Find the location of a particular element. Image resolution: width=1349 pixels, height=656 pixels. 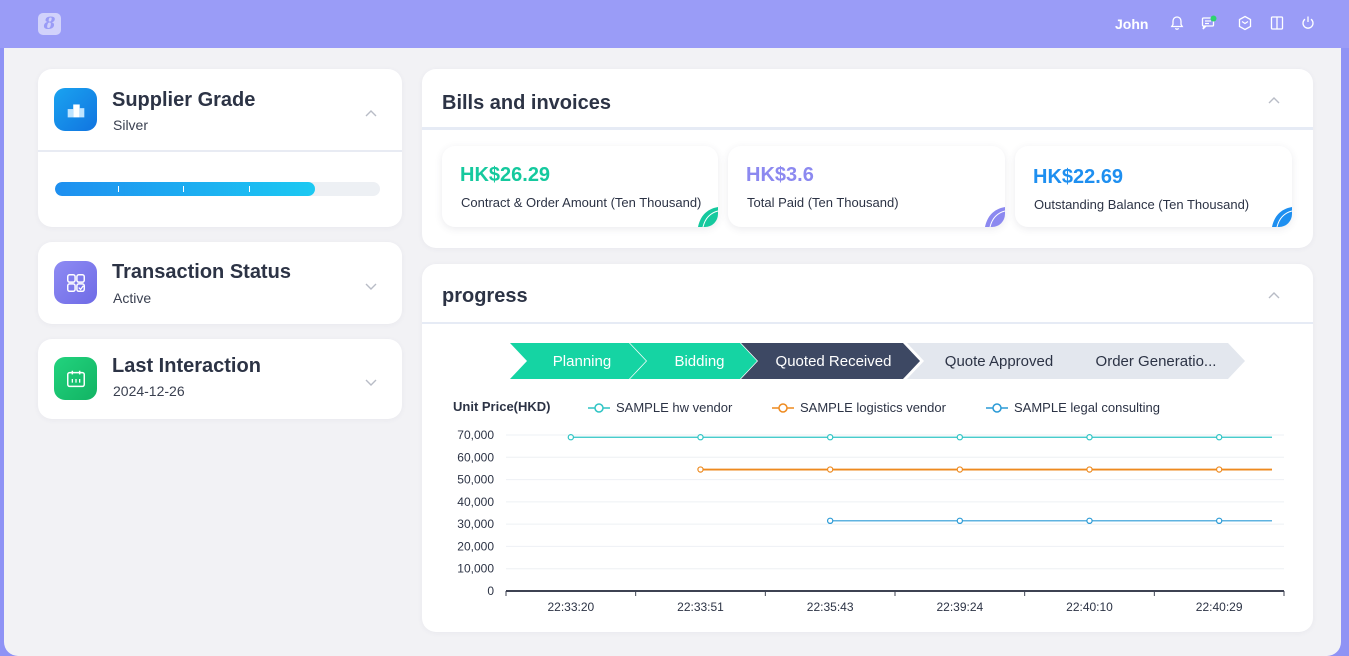

transaction-status-card: Transaction Status Active is located at coordinates (220, 283).